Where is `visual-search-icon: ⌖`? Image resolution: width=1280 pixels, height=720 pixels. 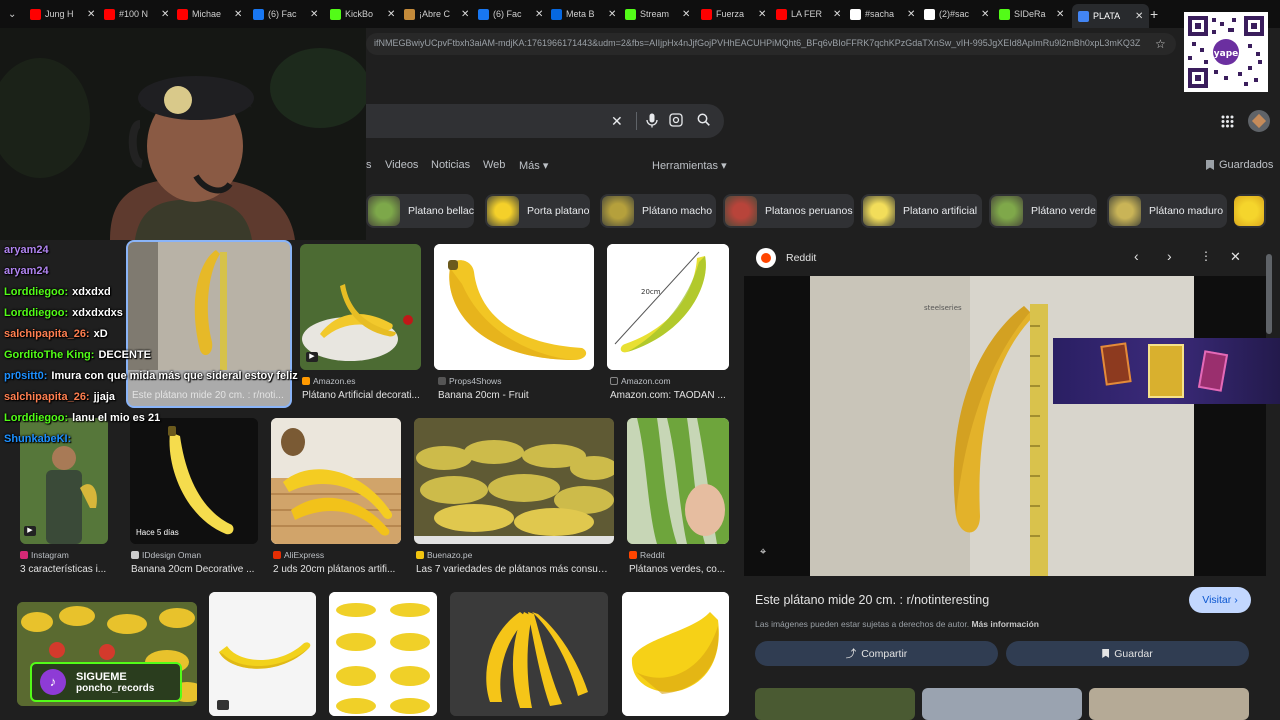 visual-search-icon: ⌖ is located at coordinates (763, 552).